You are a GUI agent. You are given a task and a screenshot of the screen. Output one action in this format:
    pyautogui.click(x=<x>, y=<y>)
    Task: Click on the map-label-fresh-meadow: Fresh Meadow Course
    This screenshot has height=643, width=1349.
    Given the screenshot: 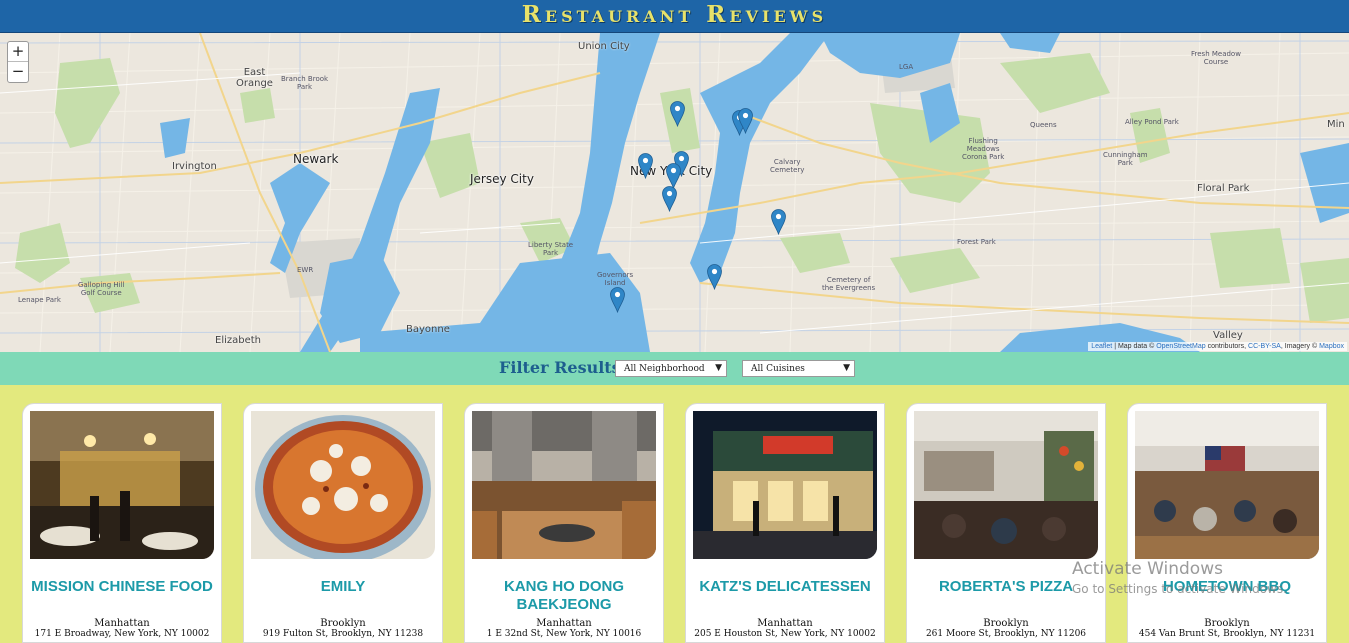 What is the action you would take?
    pyautogui.click(x=1216, y=58)
    